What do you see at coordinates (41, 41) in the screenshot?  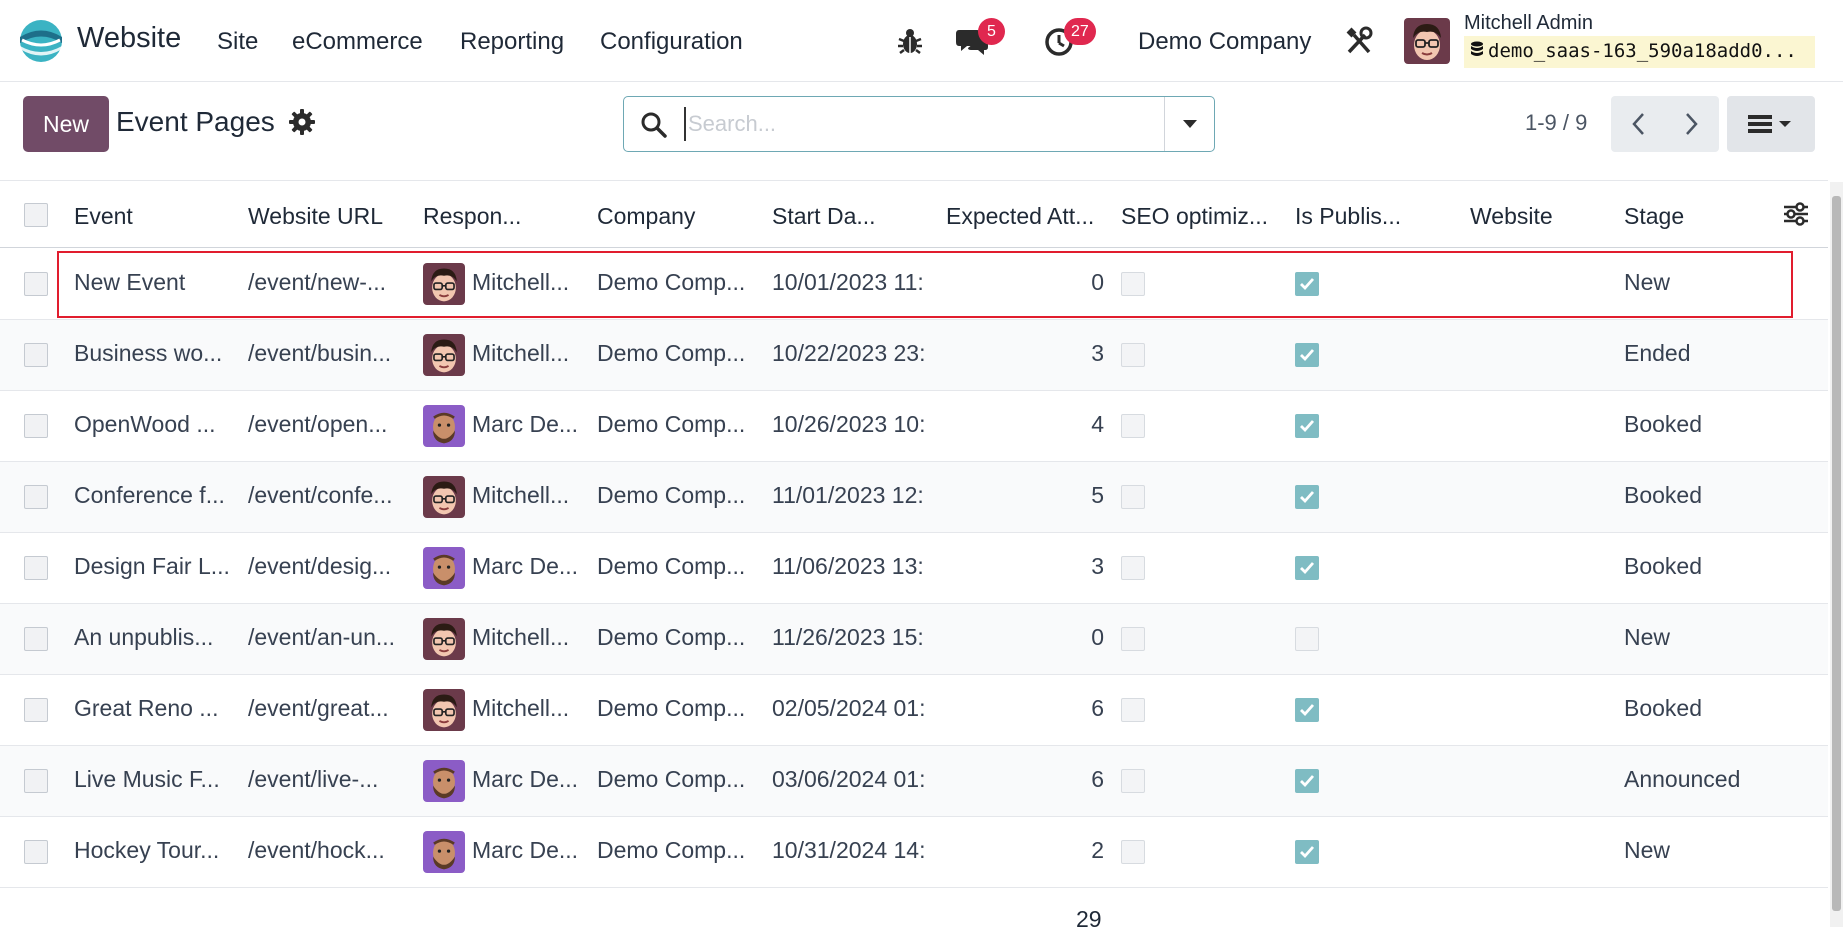 I see `website-app-logo` at bounding box center [41, 41].